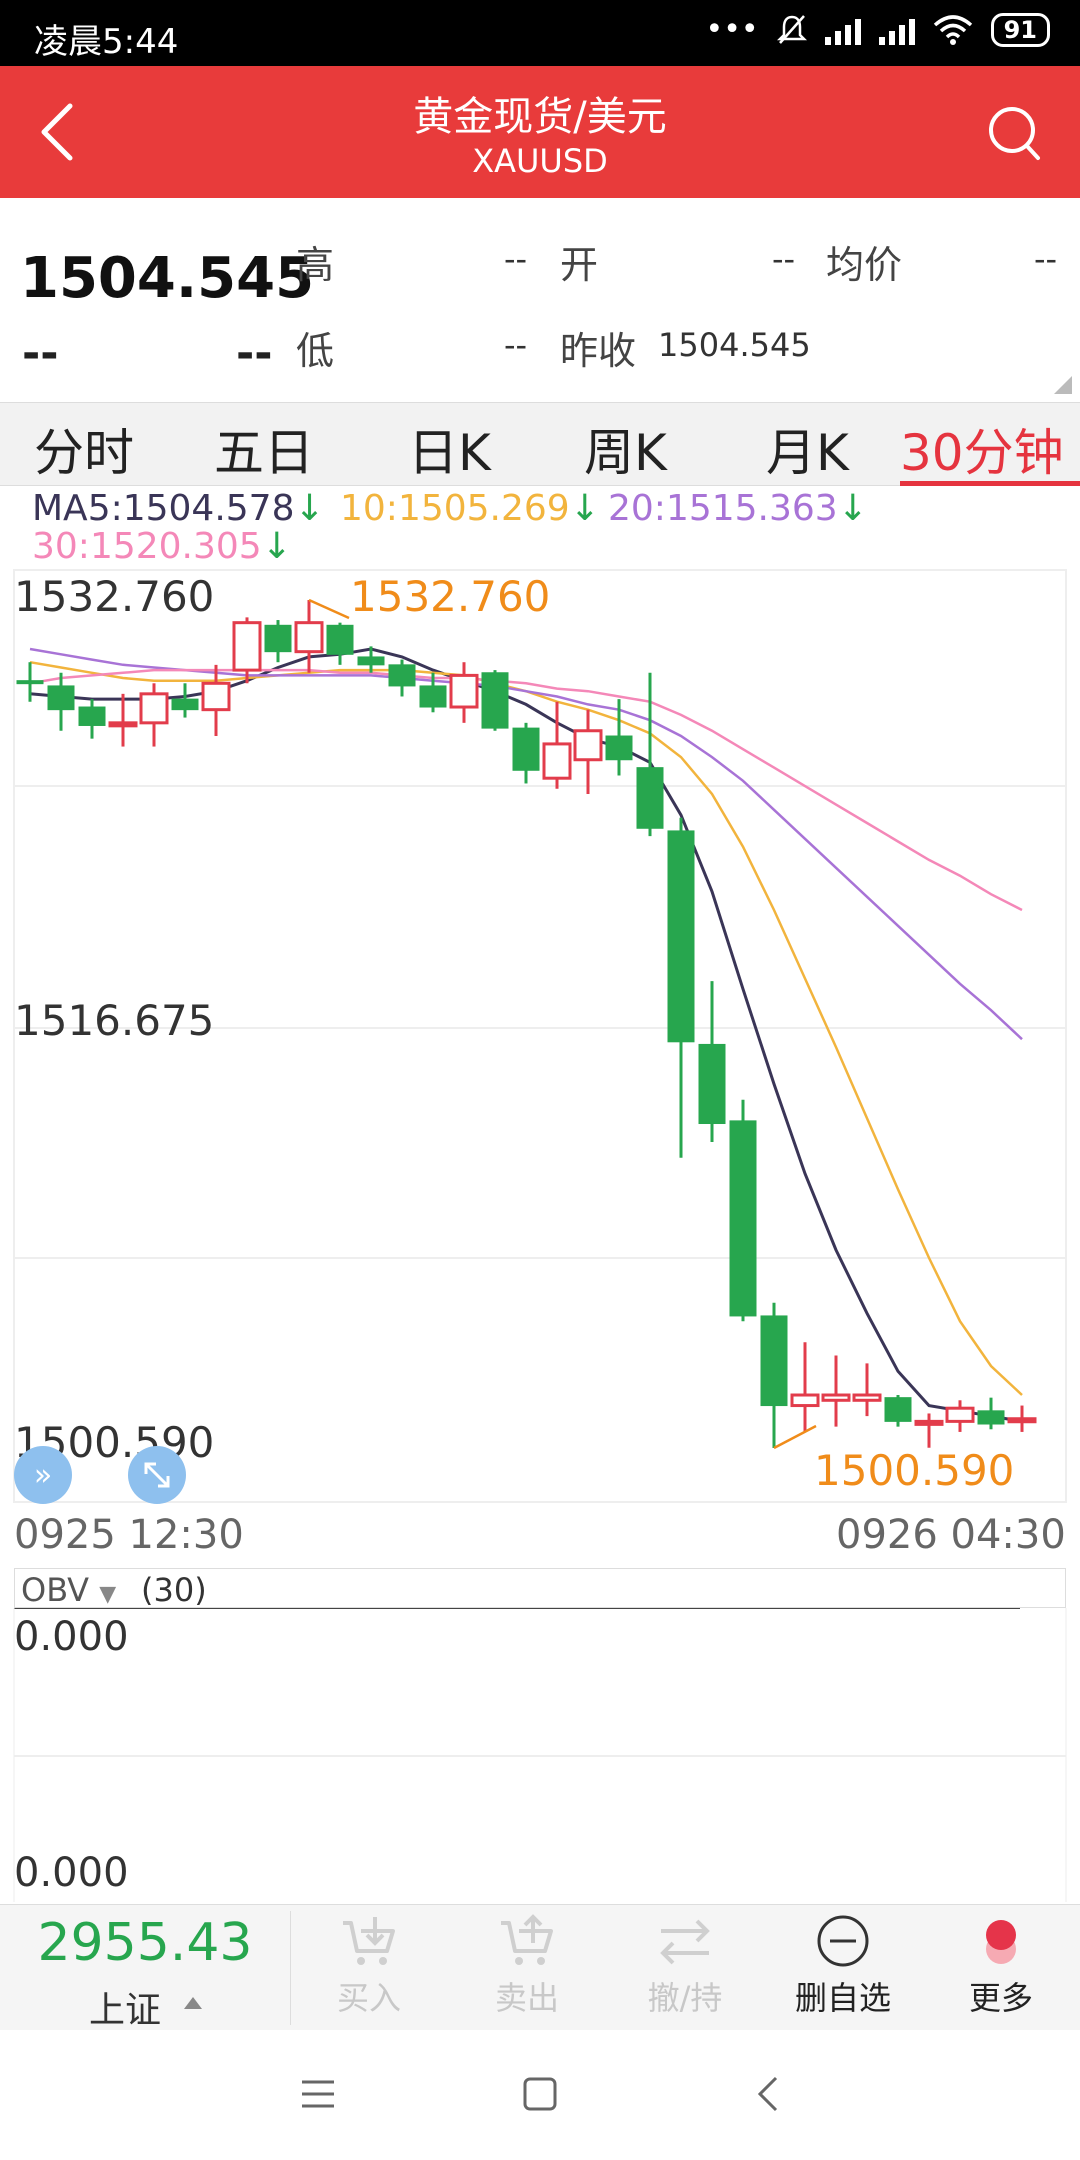 The width and height of the screenshot is (1080, 2160). What do you see at coordinates (516, 345) in the screenshot?
I see `low-value: --` at bounding box center [516, 345].